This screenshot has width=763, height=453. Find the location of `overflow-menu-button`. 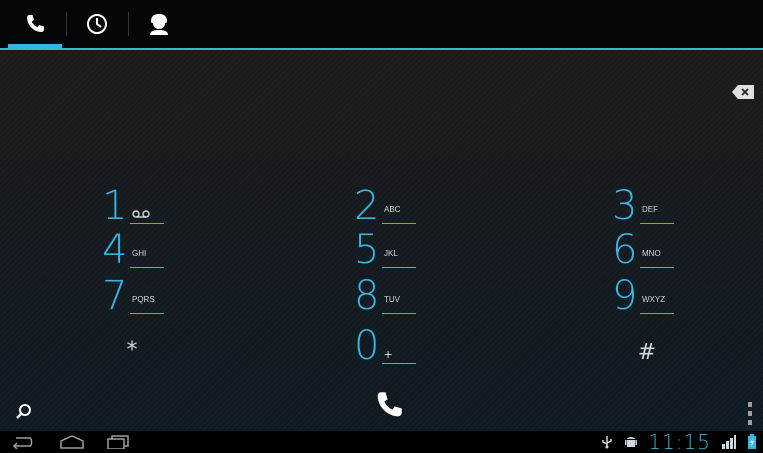

overflow-menu-button is located at coordinates (751, 414).